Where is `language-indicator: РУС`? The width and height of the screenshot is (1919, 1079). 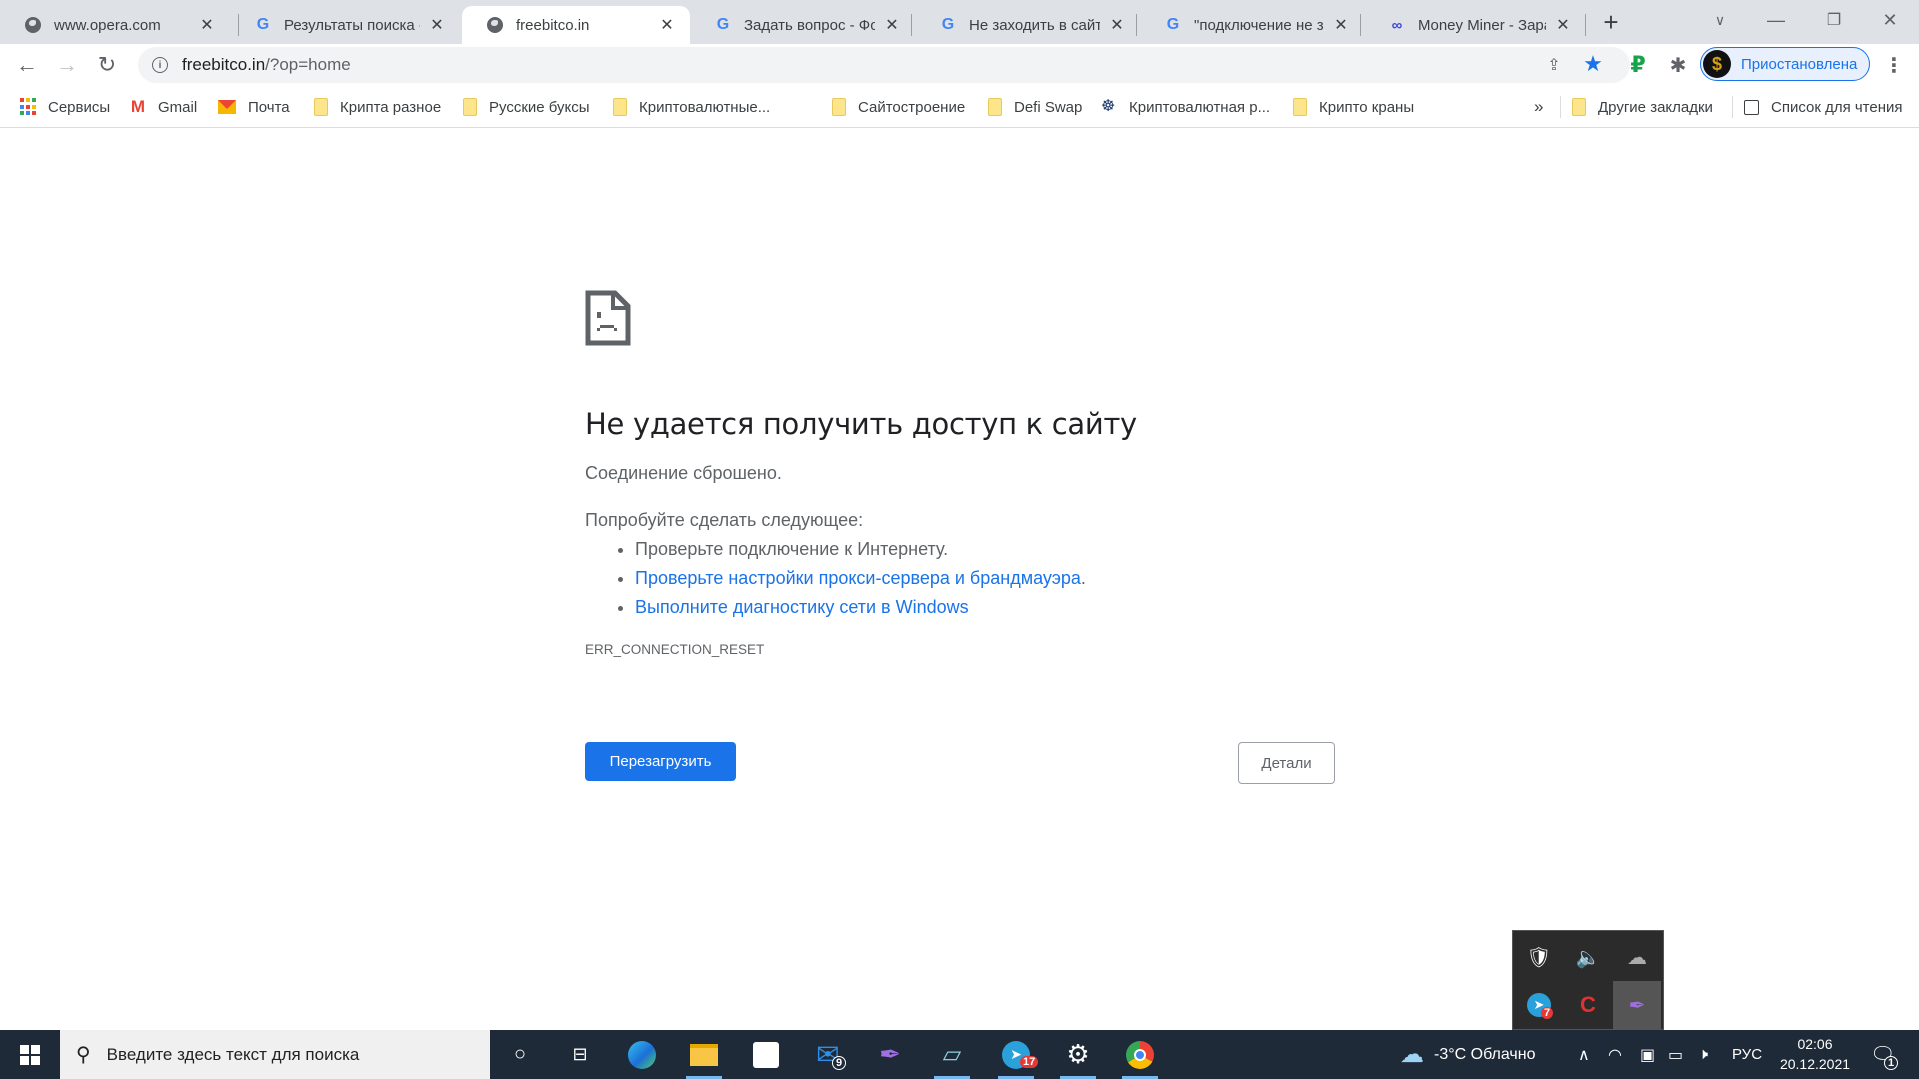
language-indicator: РУС is located at coordinates (1747, 1054).